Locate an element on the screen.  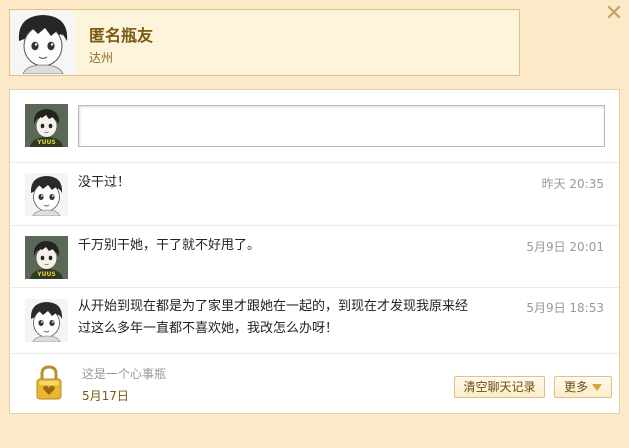
close-icon: ✕ is located at coordinates (614, 14).